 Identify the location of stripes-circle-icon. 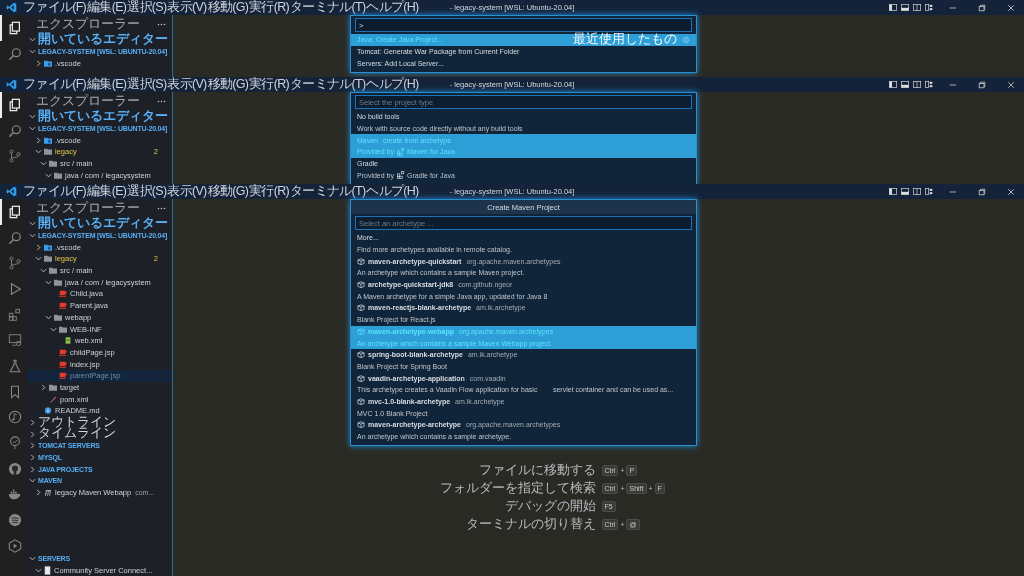
(14, 520).